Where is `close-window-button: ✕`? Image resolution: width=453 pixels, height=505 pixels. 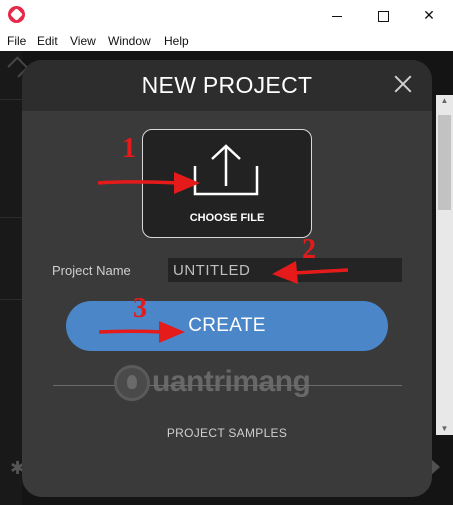
close-window-button: ✕ is located at coordinates (429, 15).